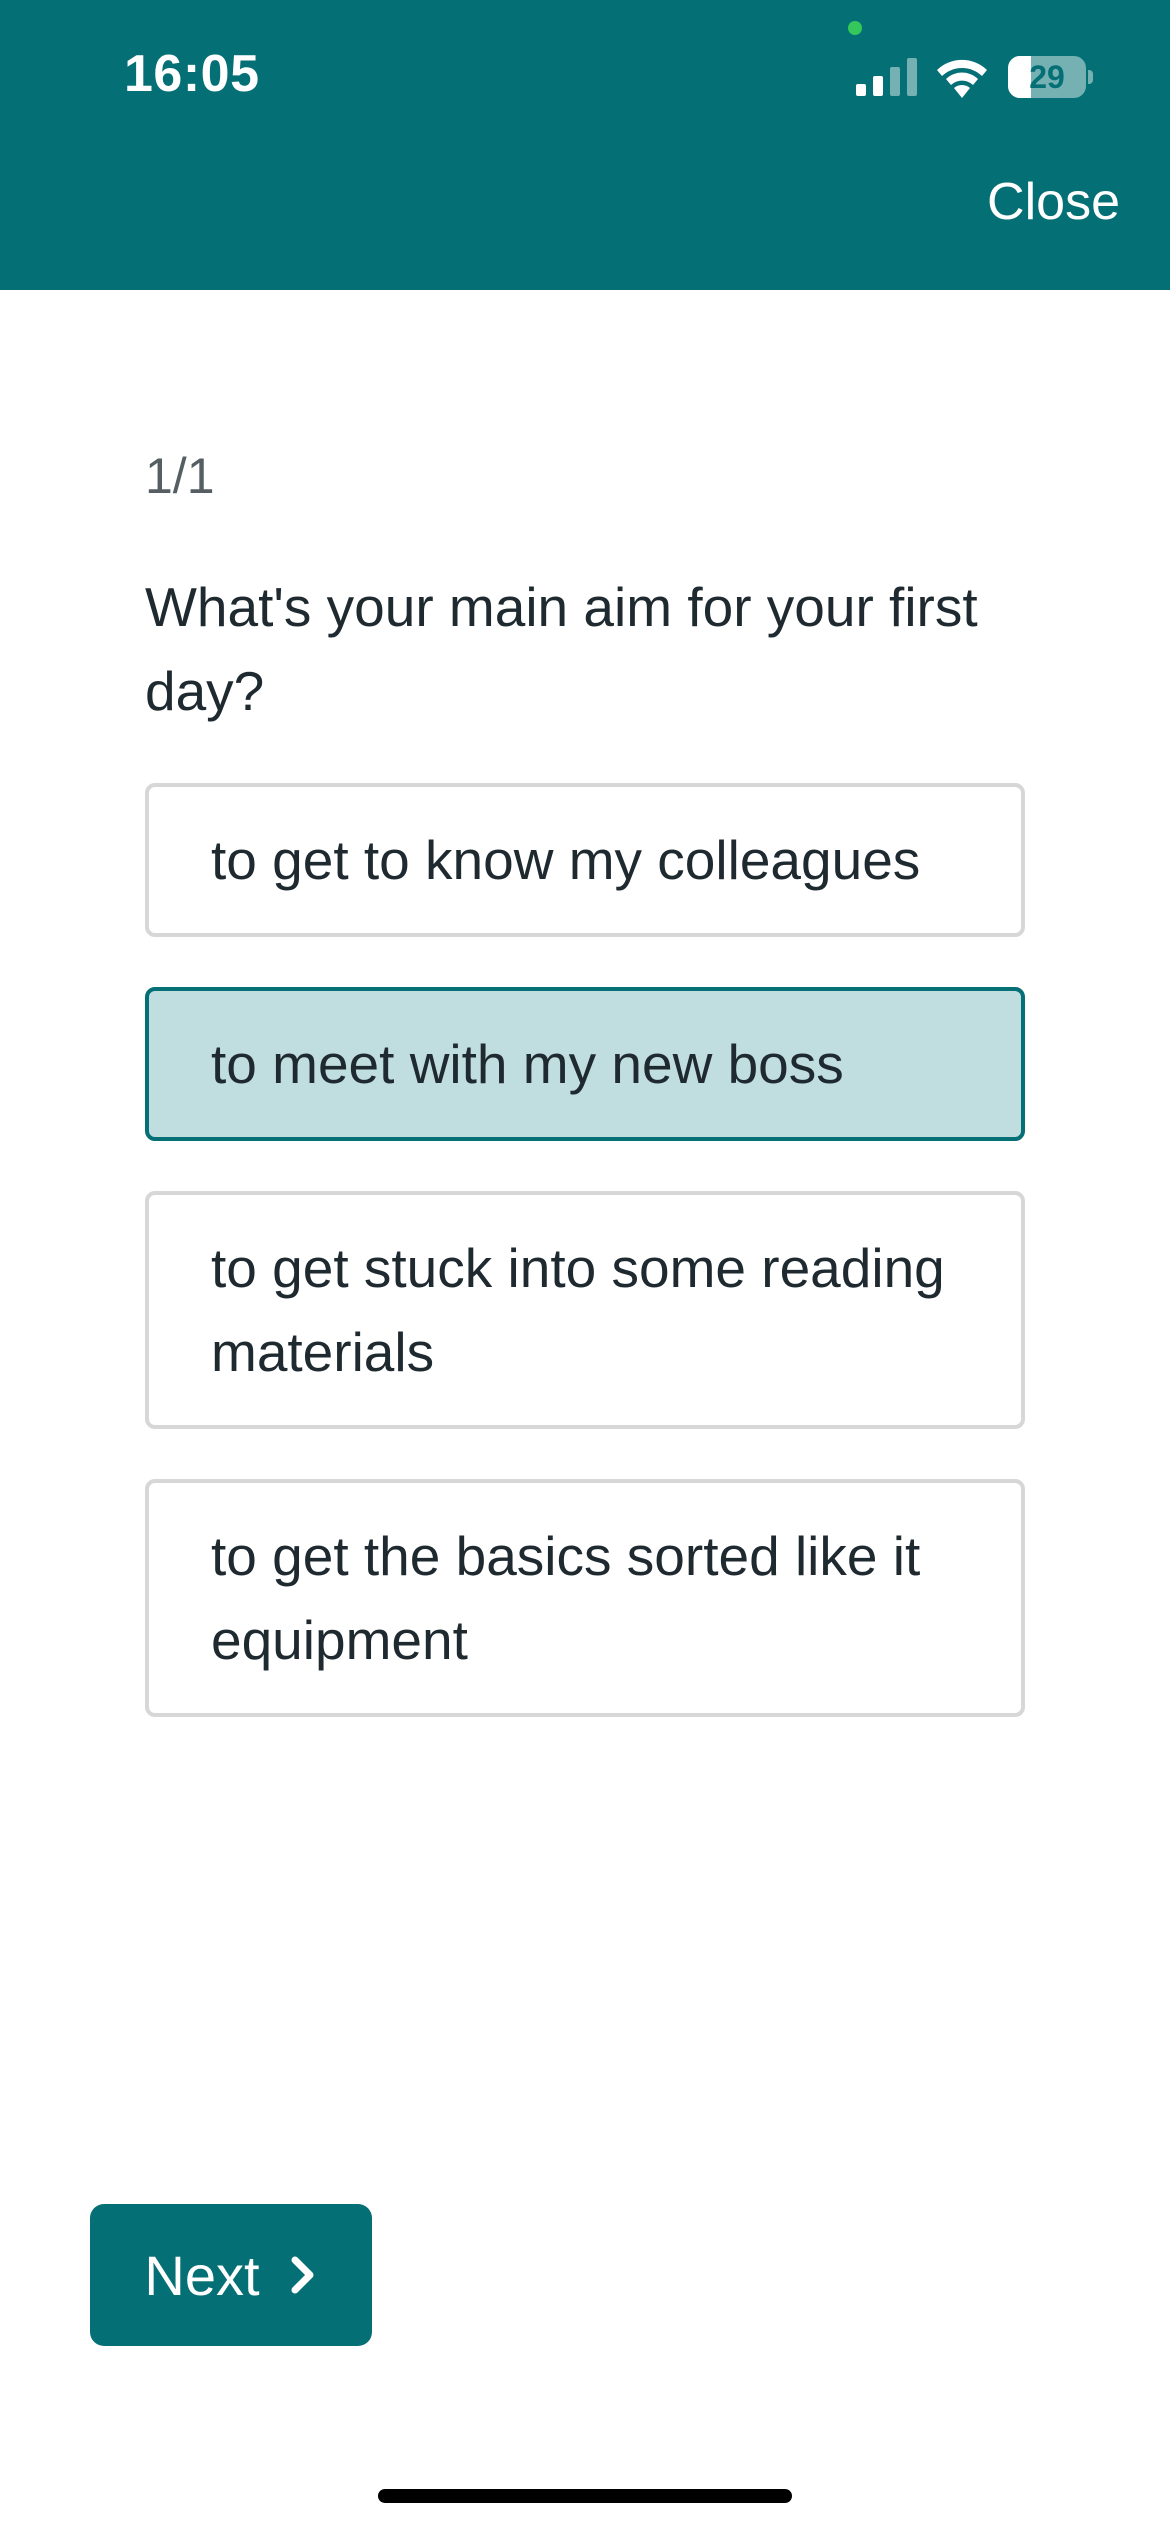 This screenshot has width=1170, height=2532. Describe the element at coordinates (202, 2275) in the screenshot. I see `next-button-label: Next` at that location.